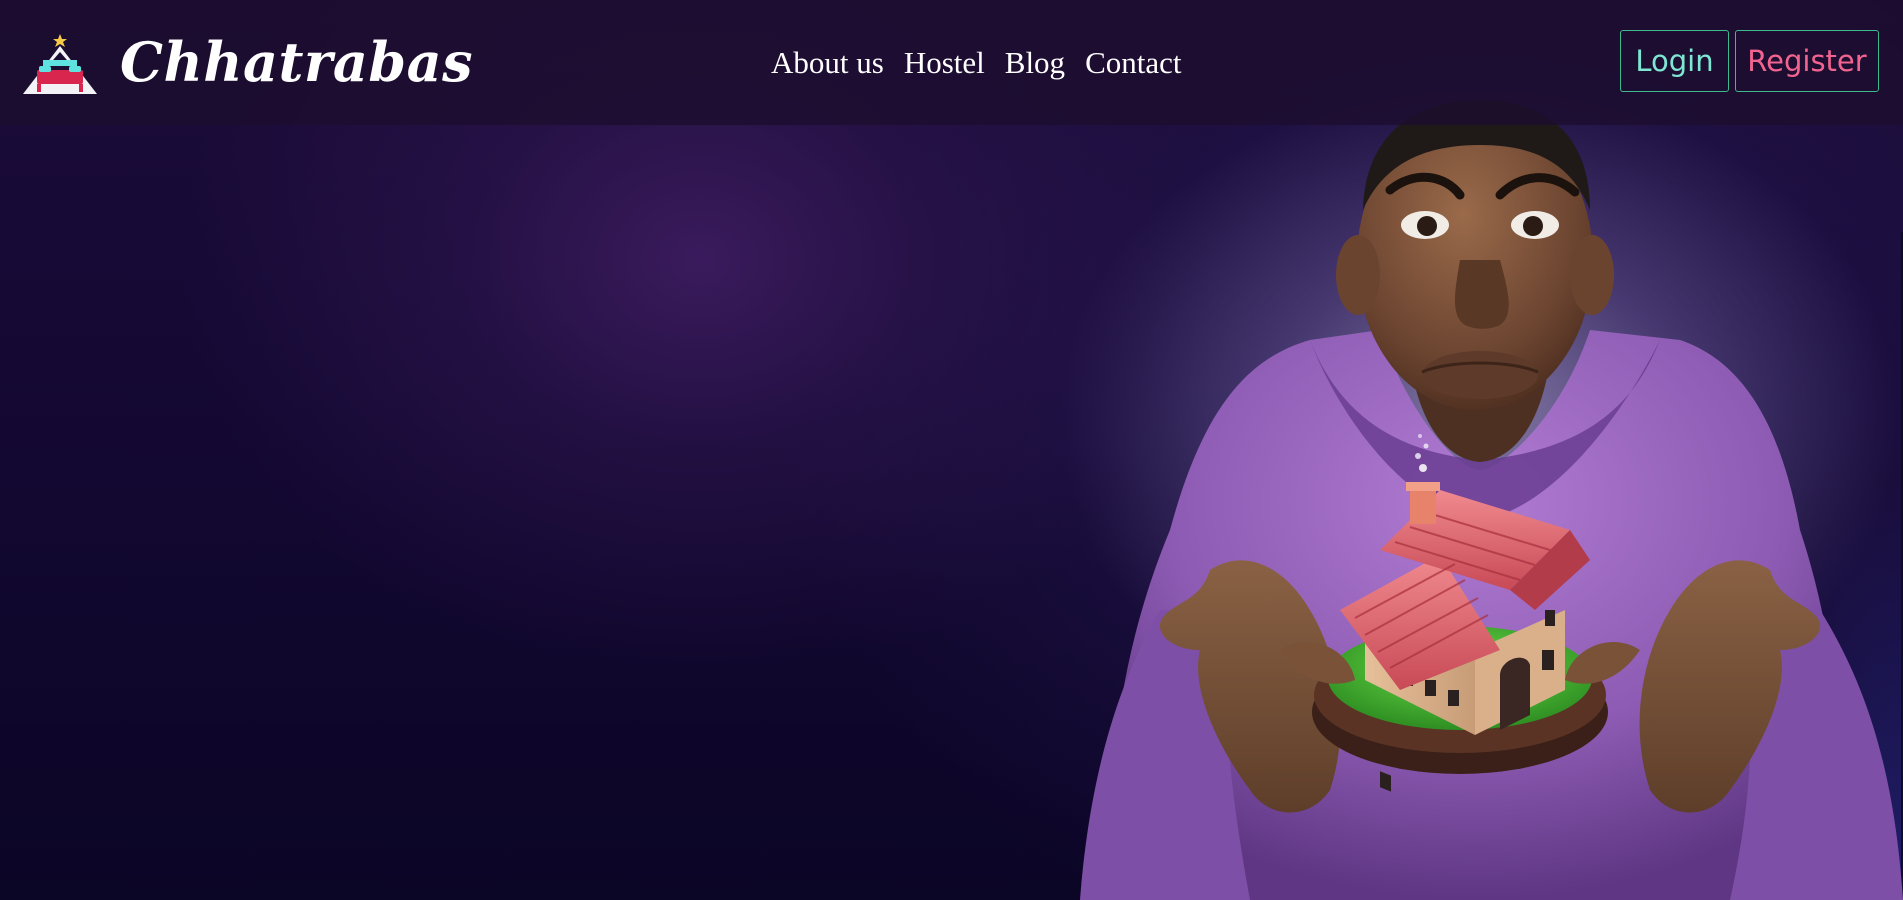  I want to click on nav-links: About us Hostel Blog Contact, so click(976, 63).